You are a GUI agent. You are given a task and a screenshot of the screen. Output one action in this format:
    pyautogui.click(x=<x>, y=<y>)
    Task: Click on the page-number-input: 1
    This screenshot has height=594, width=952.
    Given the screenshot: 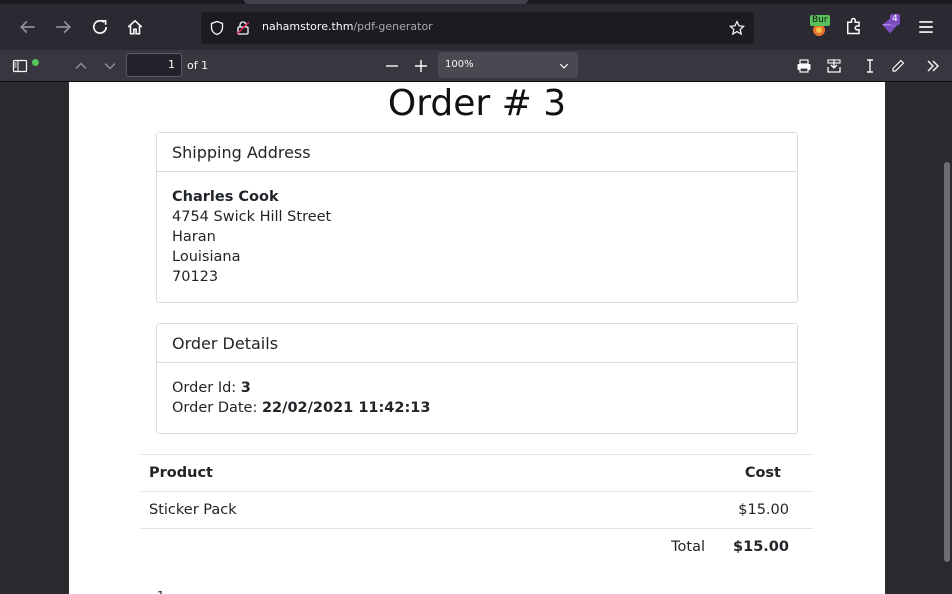 What is the action you would take?
    pyautogui.click(x=154, y=65)
    